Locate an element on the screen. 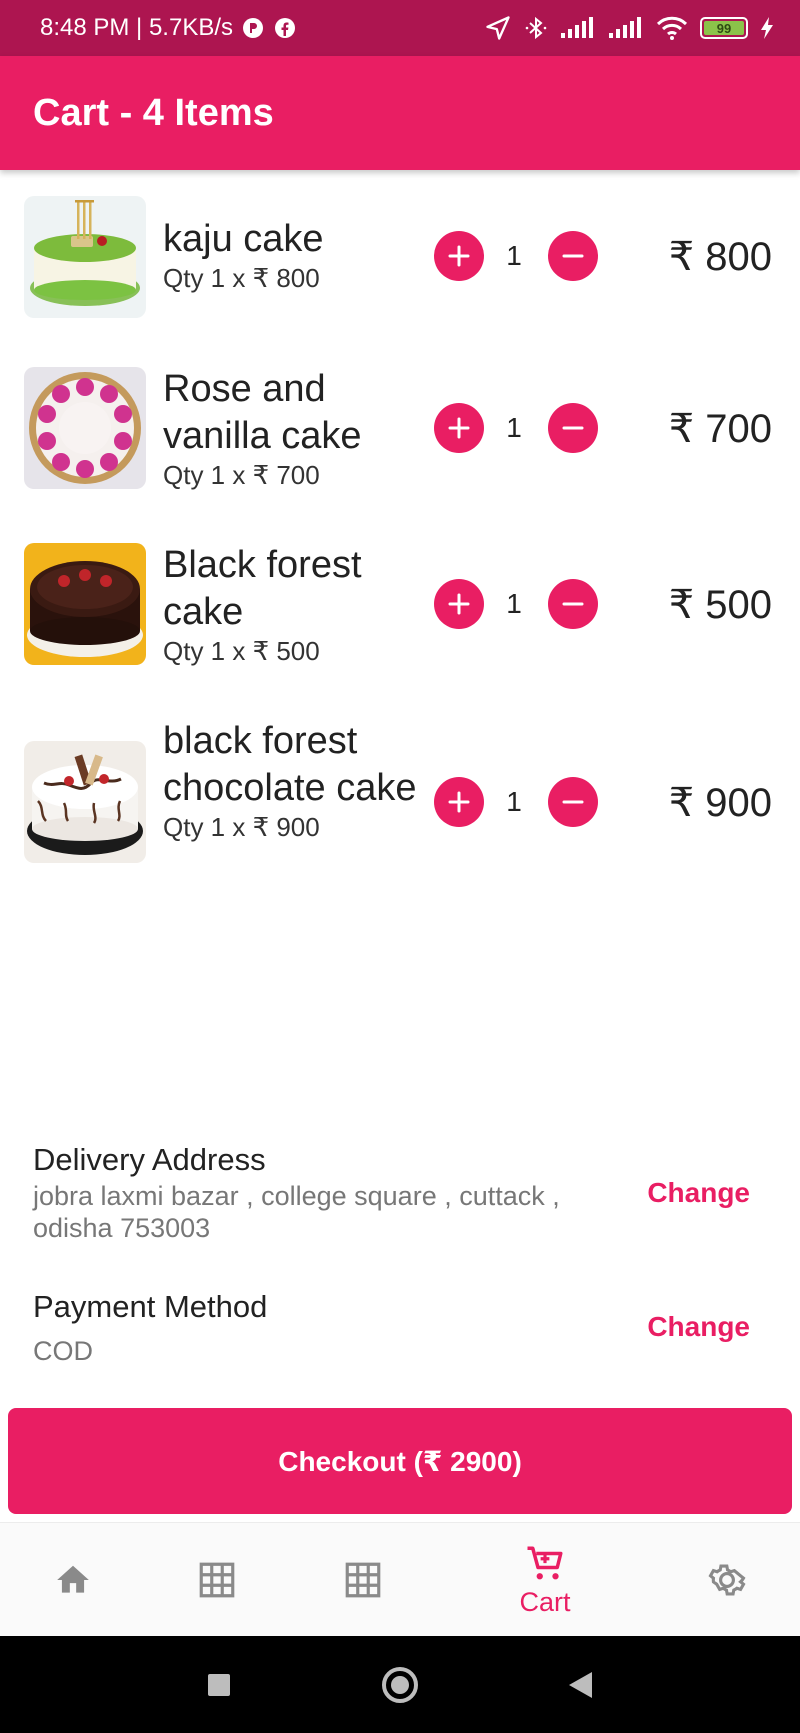  product-image-black-forest-cake is located at coordinates (85, 604).